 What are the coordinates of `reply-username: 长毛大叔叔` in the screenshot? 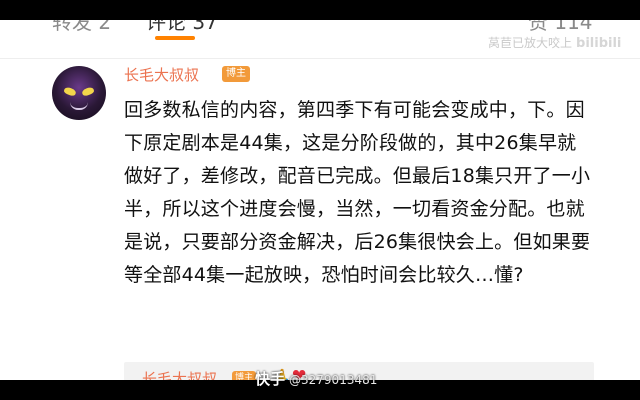 It's located at (179, 374).